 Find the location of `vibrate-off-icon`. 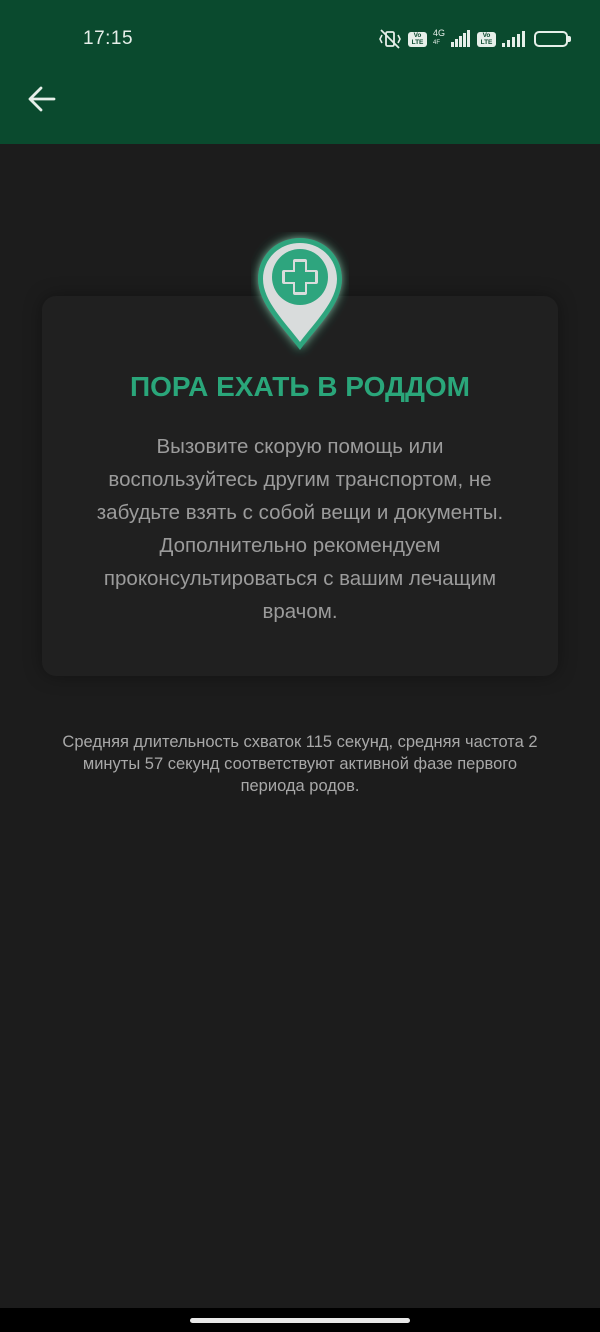

vibrate-off-icon is located at coordinates (390, 39).